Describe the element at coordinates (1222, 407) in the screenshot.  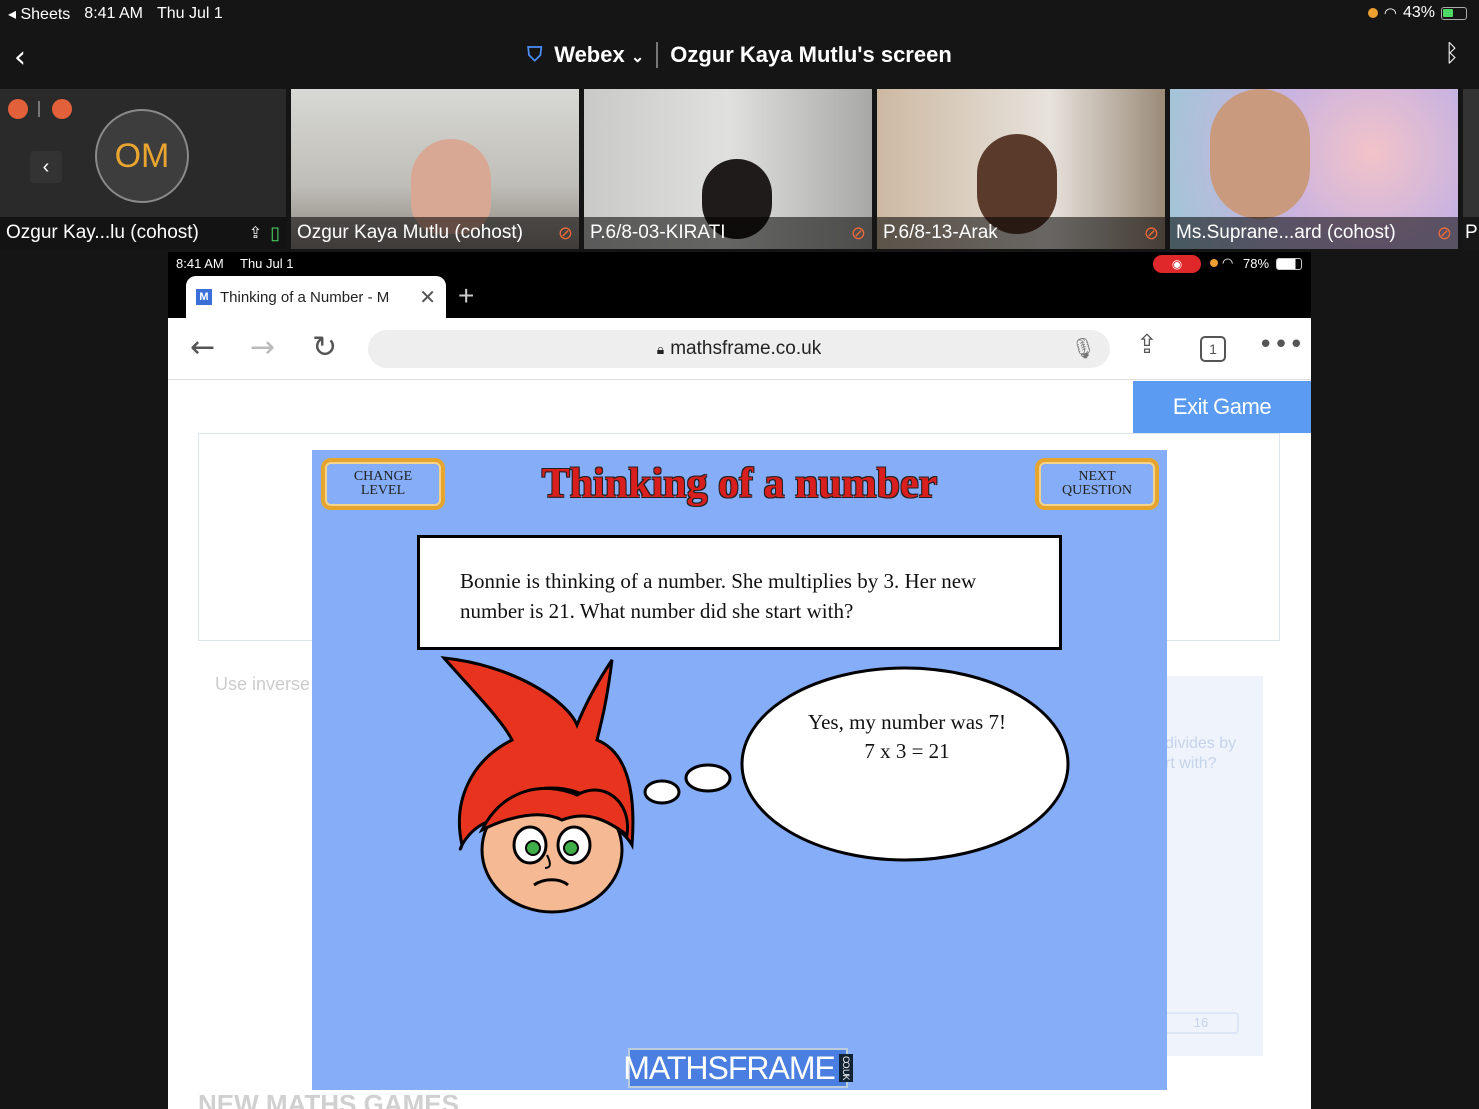
I see `exit-game-button: Exit Game` at that location.